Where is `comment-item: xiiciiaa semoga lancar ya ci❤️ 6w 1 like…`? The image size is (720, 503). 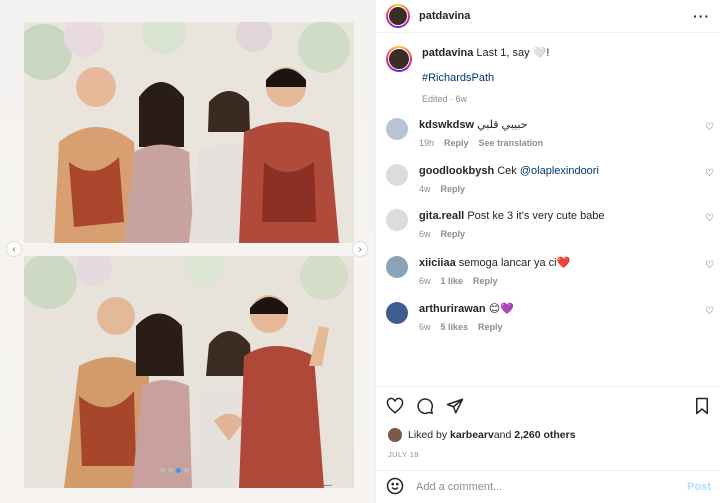
comment-item: xiiciiaa semoga lancar ya ci❤️ 6w 1 like… is located at coordinates (551, 272).